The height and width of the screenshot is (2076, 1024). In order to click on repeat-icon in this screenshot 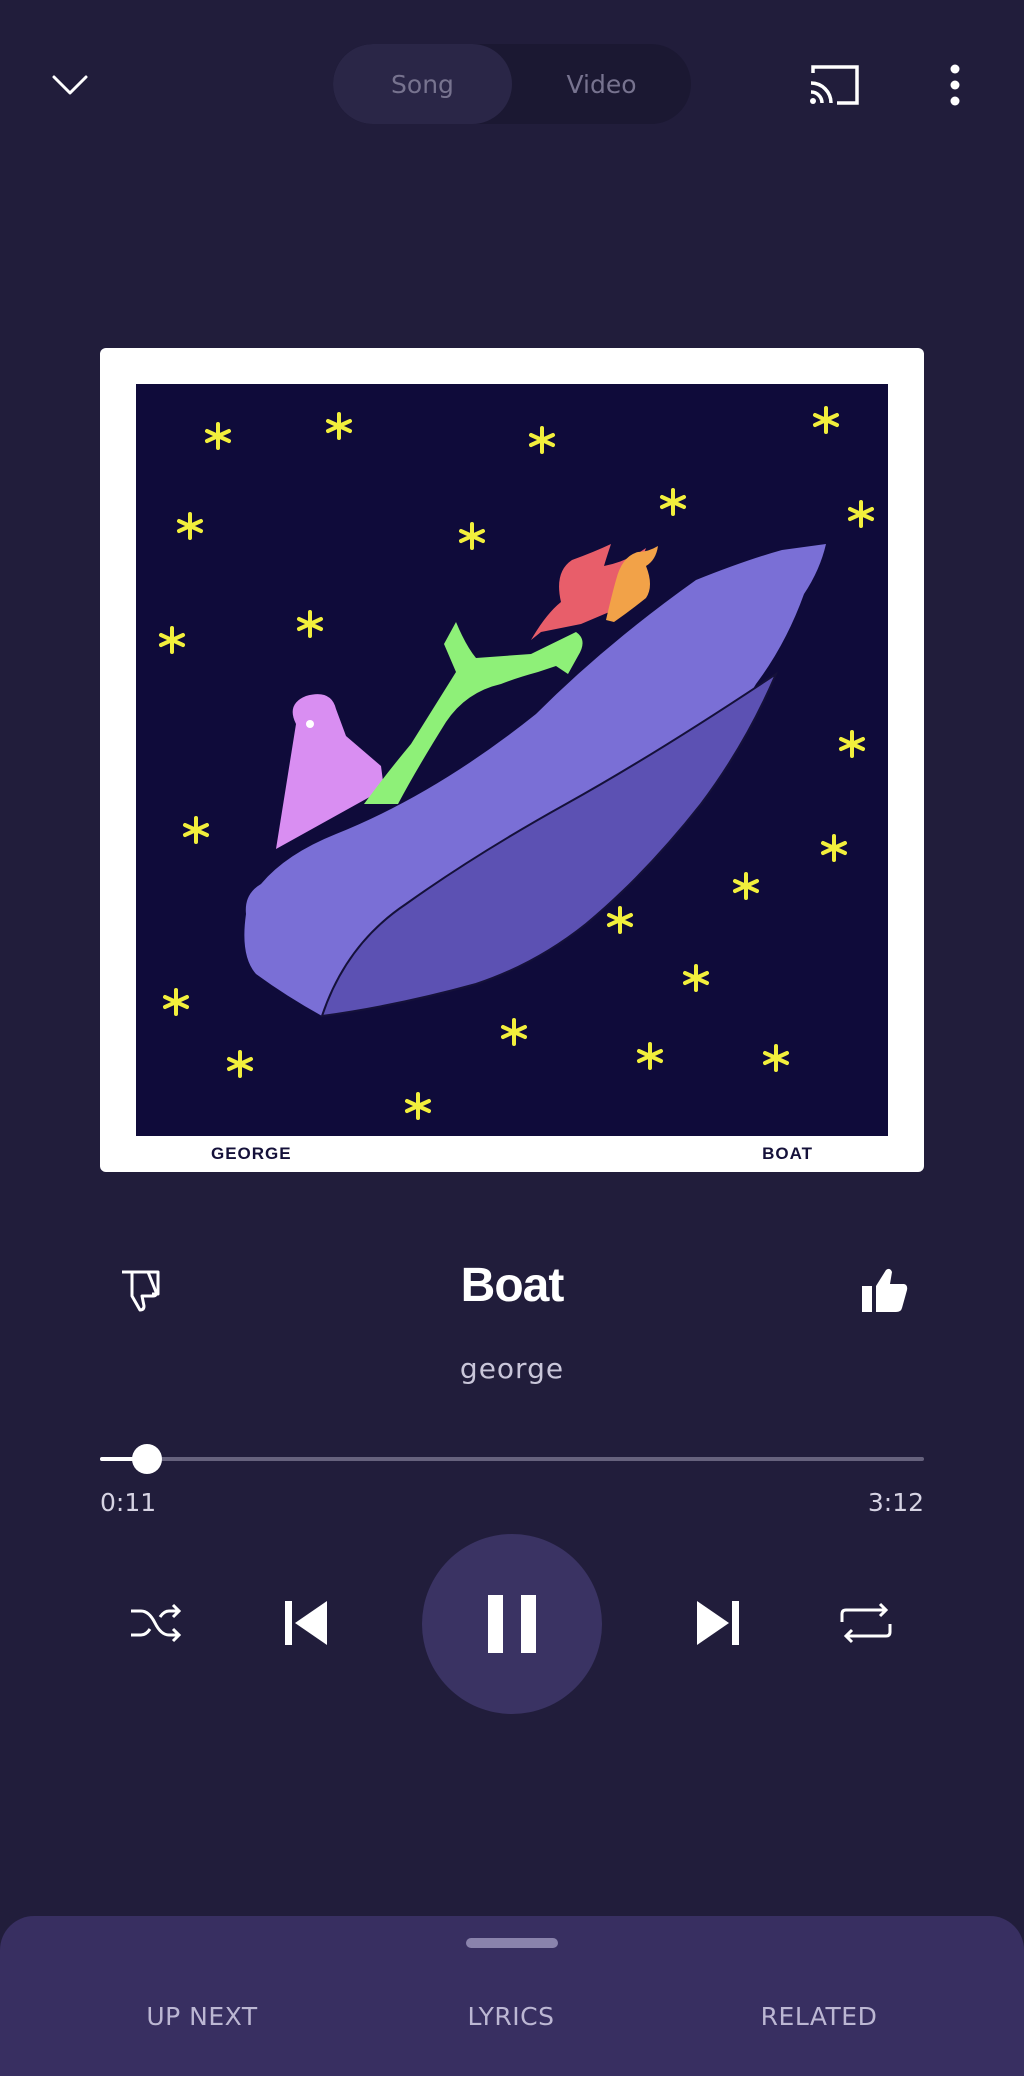, I will do `click(866, 1623)`.